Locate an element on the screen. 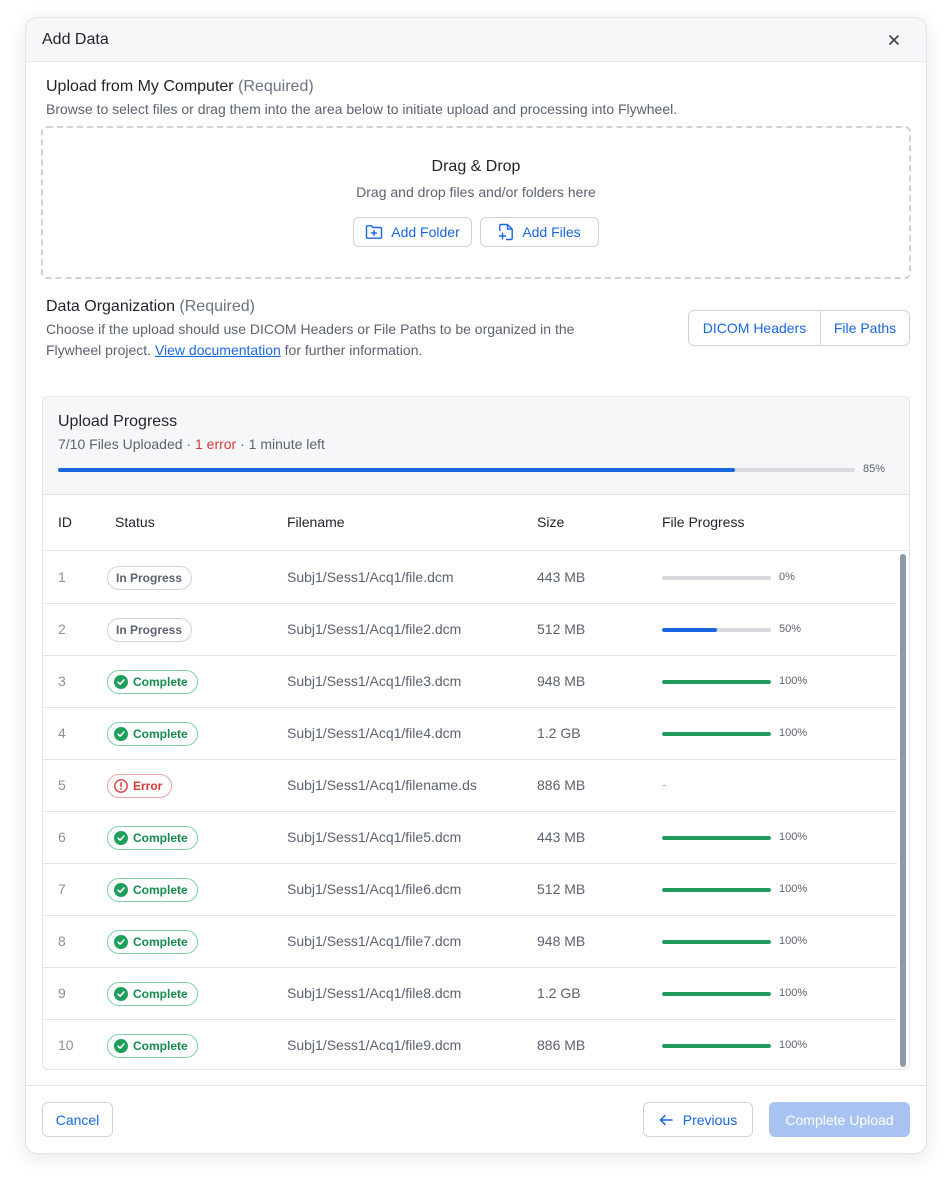 This screenshot has width=952, height=1187. row-id: 7 is located at coordinates (62, 889).